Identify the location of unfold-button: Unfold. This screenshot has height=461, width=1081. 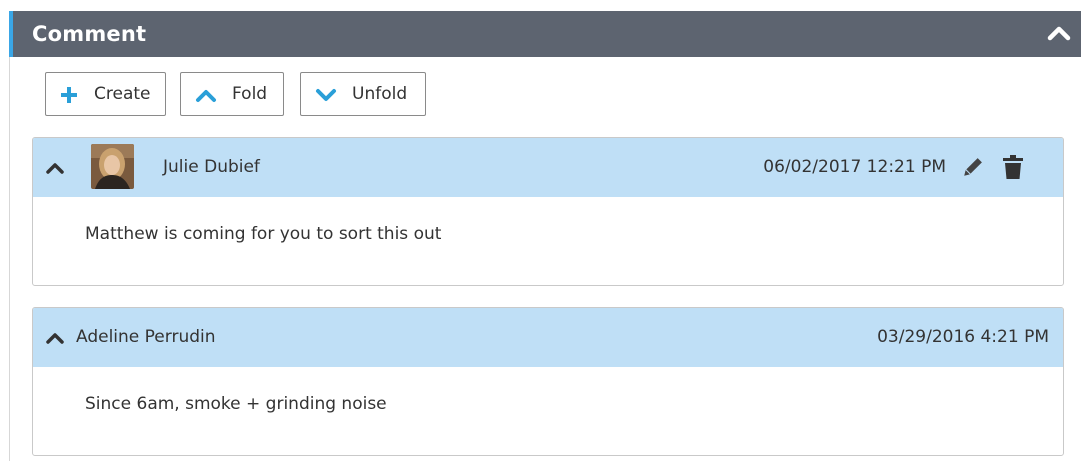
(363, 94).